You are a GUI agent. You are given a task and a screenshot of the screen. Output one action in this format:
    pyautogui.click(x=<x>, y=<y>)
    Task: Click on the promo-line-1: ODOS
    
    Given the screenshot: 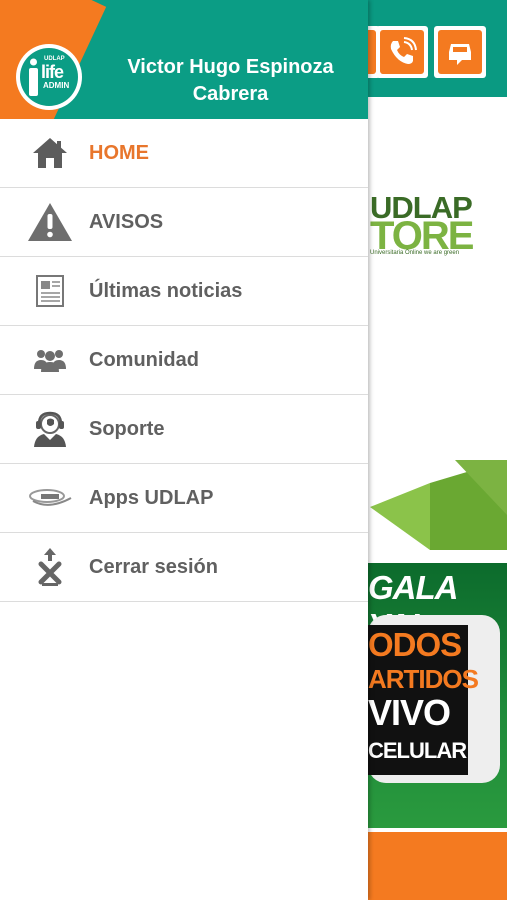 What is the action you would take?
    pyautogui.click(x=415, y=644)
    